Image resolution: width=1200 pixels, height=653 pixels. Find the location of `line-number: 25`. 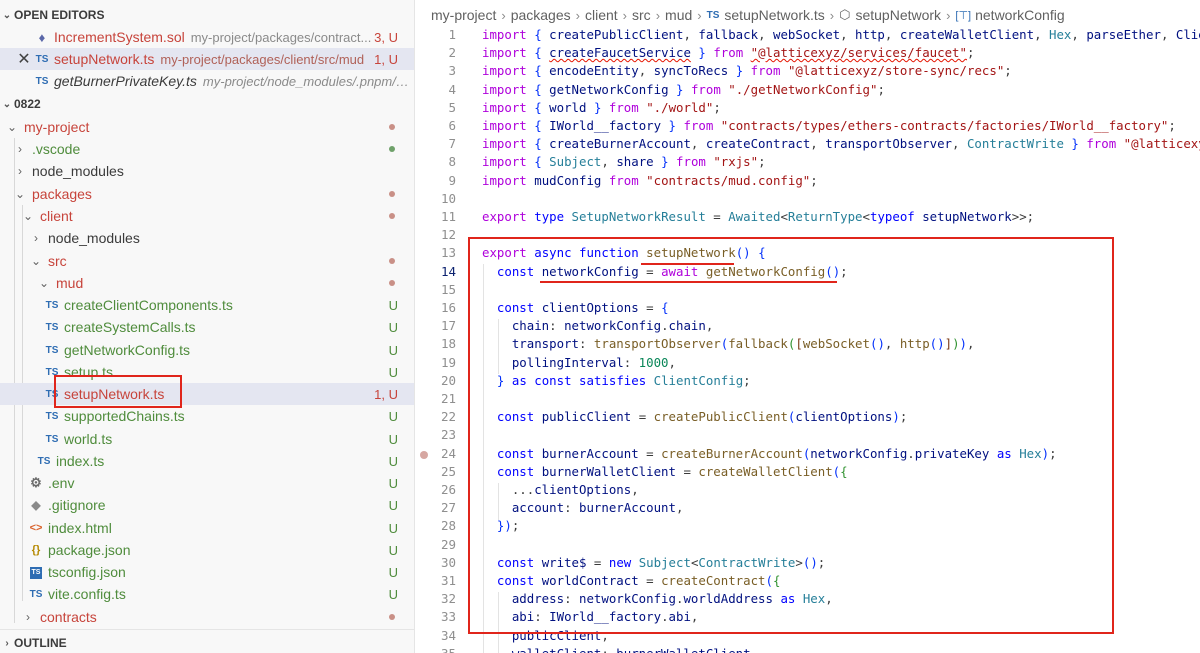

line-number: 25 is located at coordinates (448, 471).